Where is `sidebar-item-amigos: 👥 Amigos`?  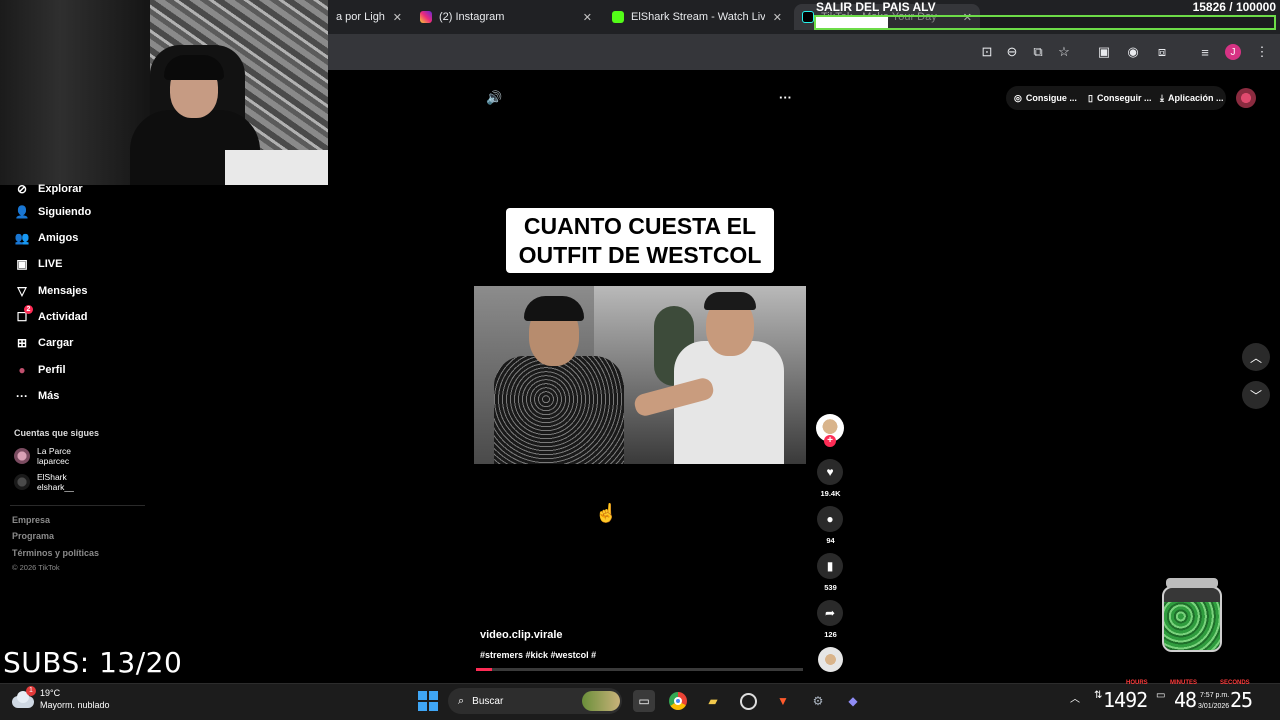
sidebar-item-amigos: 👥 Amigos is located at coordinates (46, 238).